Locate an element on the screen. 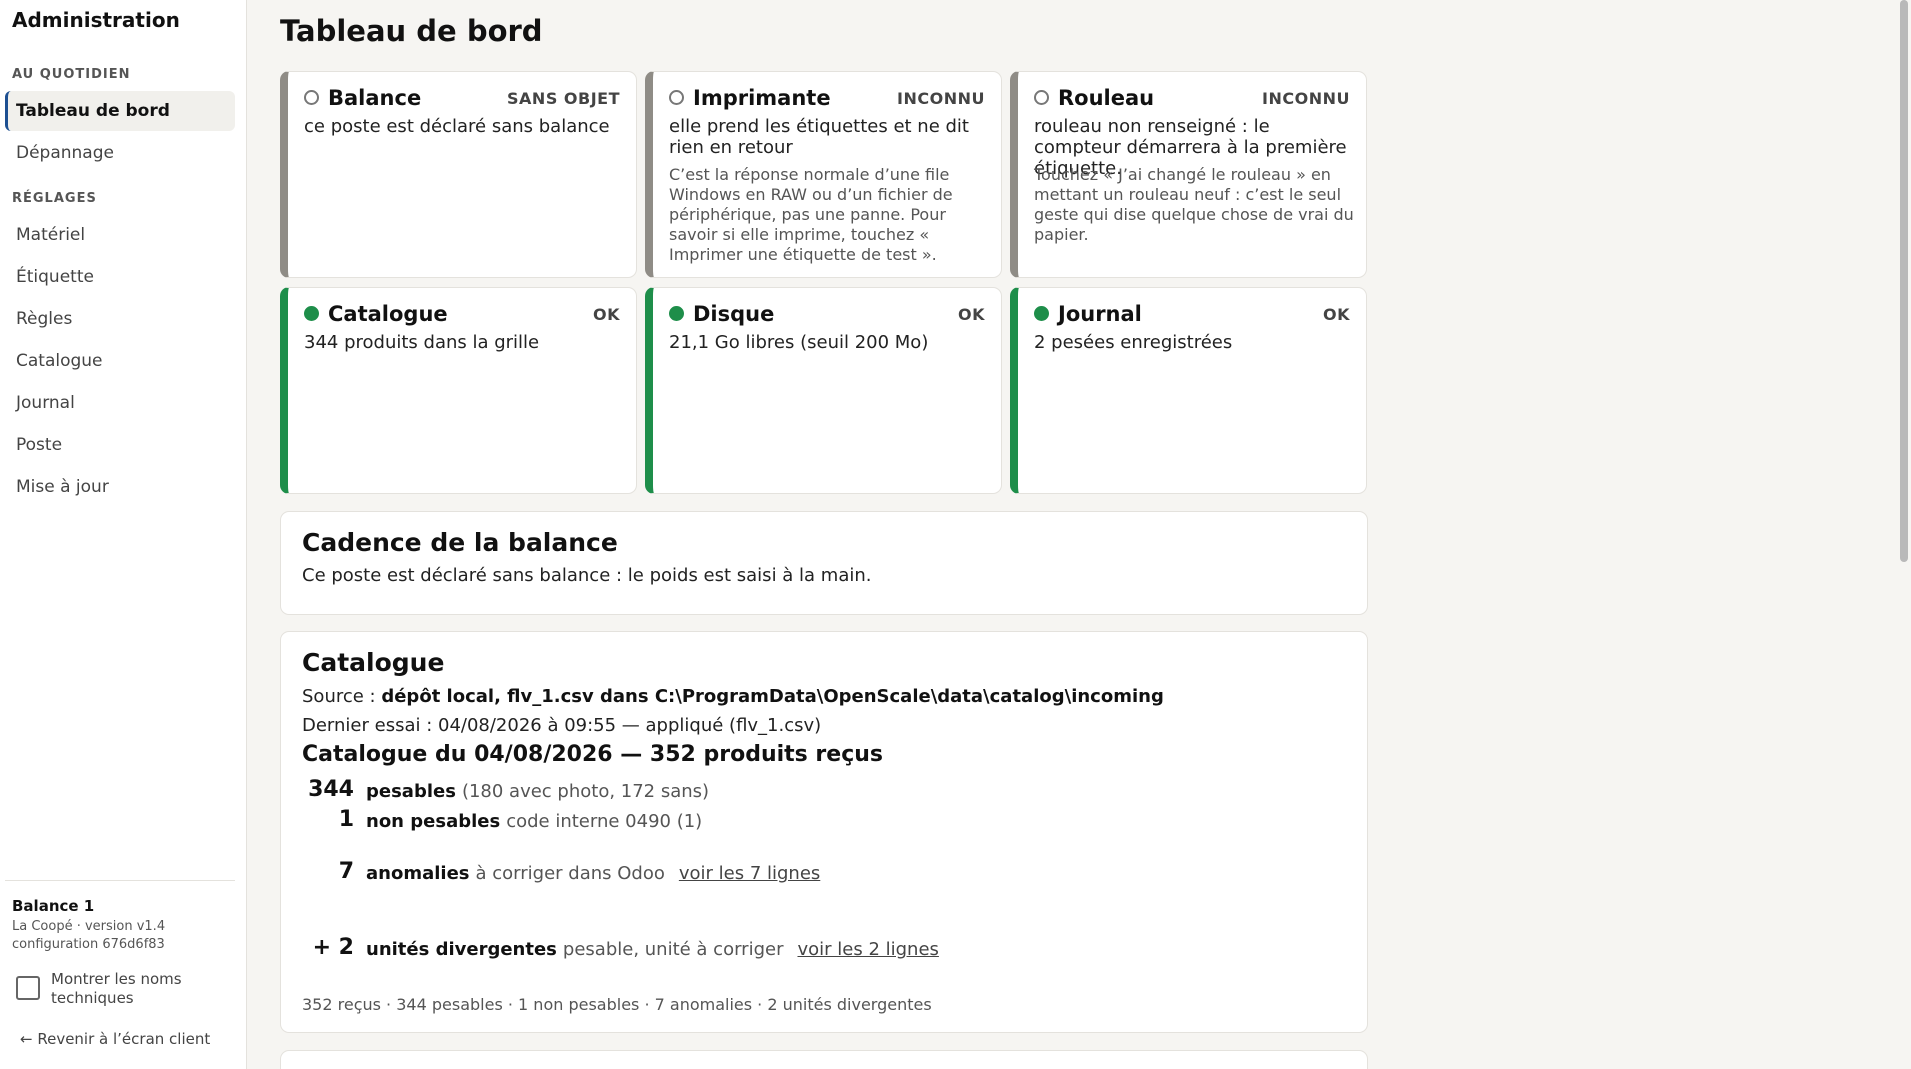 Image resolution: width=1911 pixels, height=1069 pixels. sidebar-divider is located at coordinates (120, 880).